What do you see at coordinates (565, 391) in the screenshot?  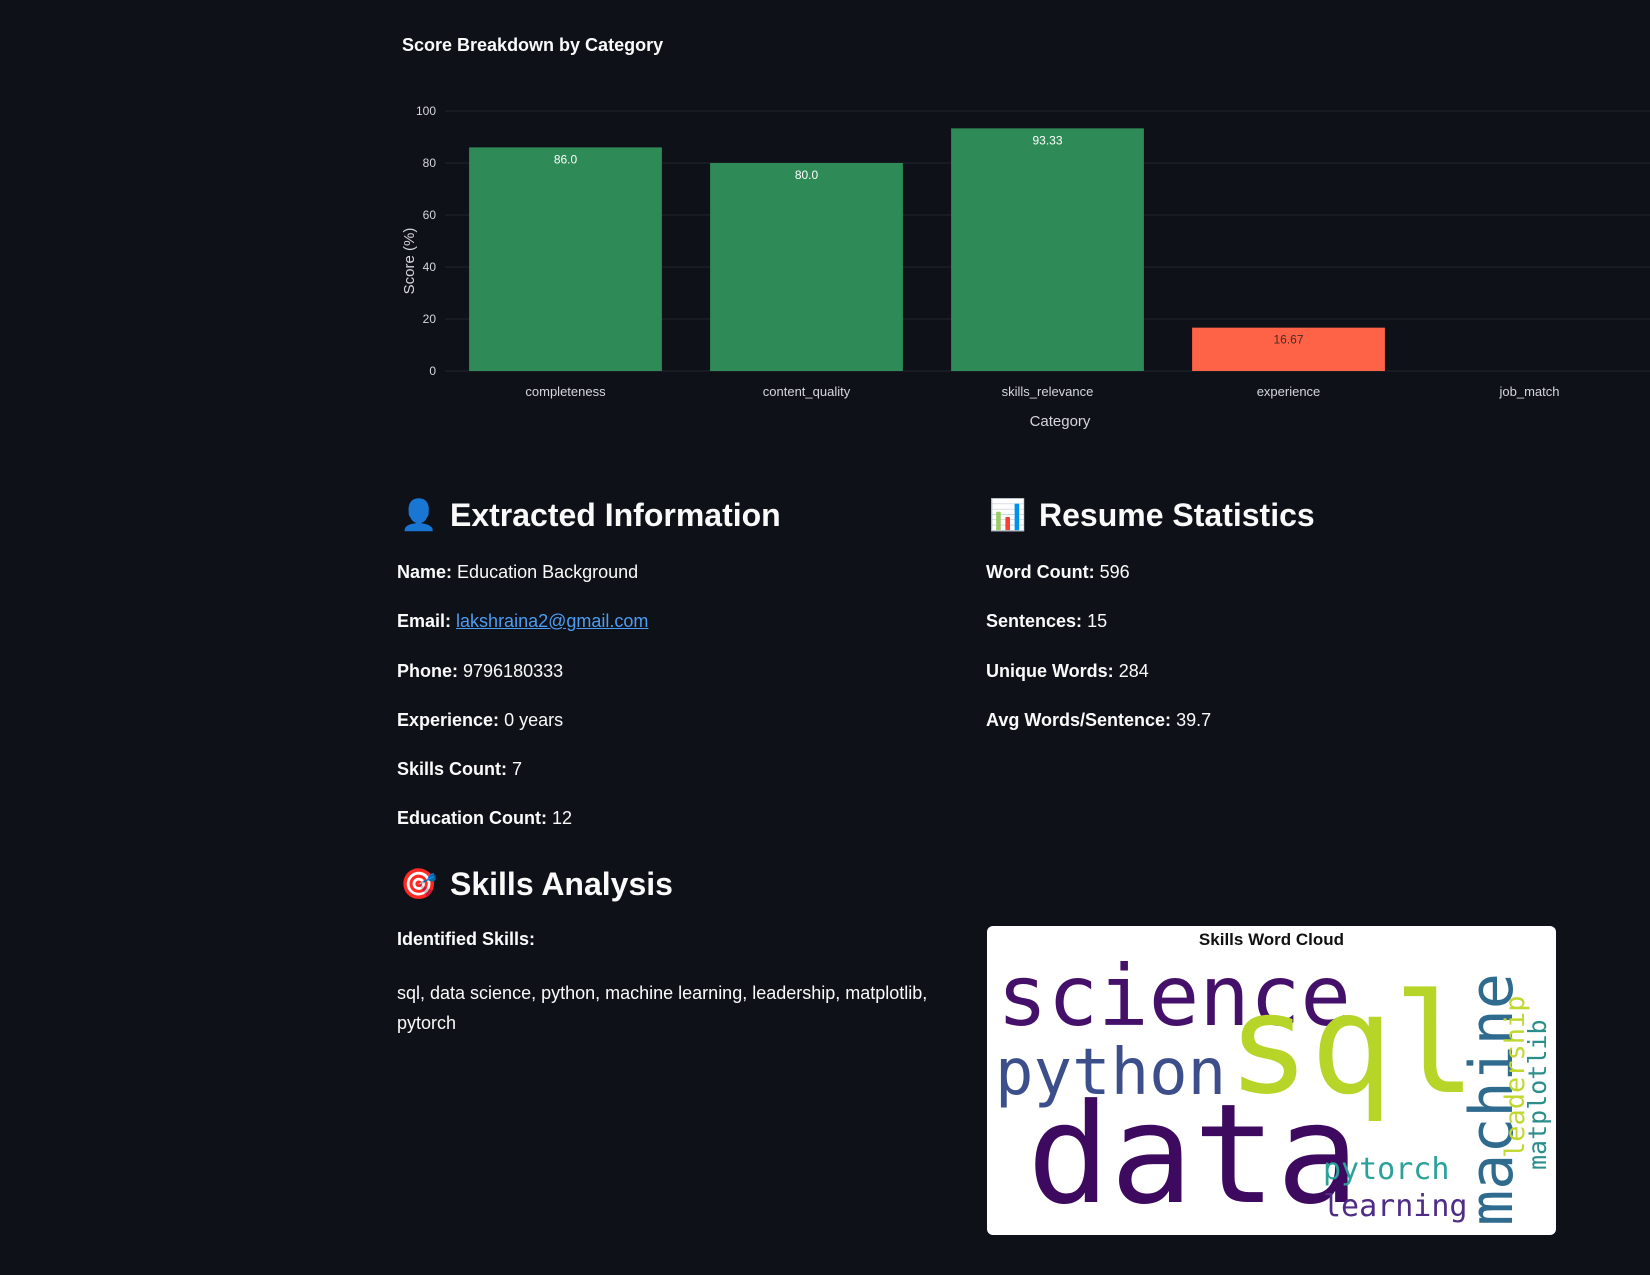 I see `x-tick-label: completeness` at bounding box center [565, 391].